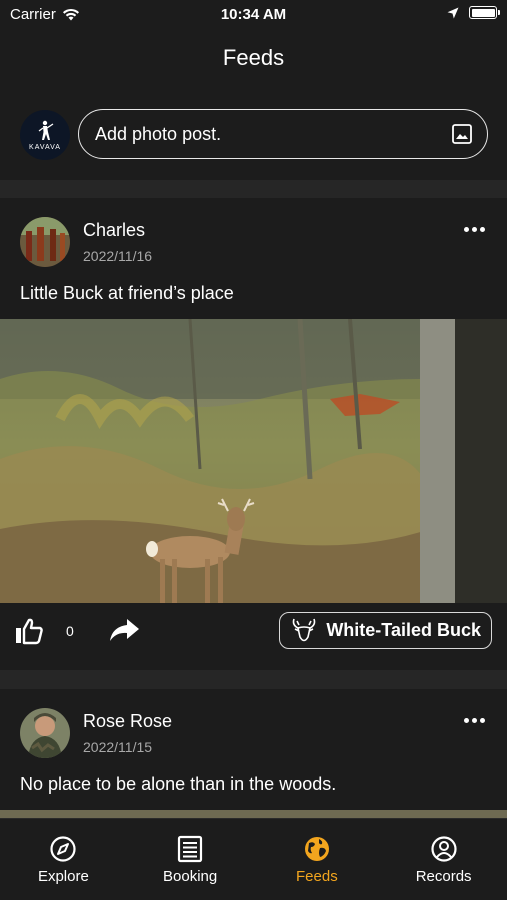  I want to click on compass-icon, so click(63, 849).